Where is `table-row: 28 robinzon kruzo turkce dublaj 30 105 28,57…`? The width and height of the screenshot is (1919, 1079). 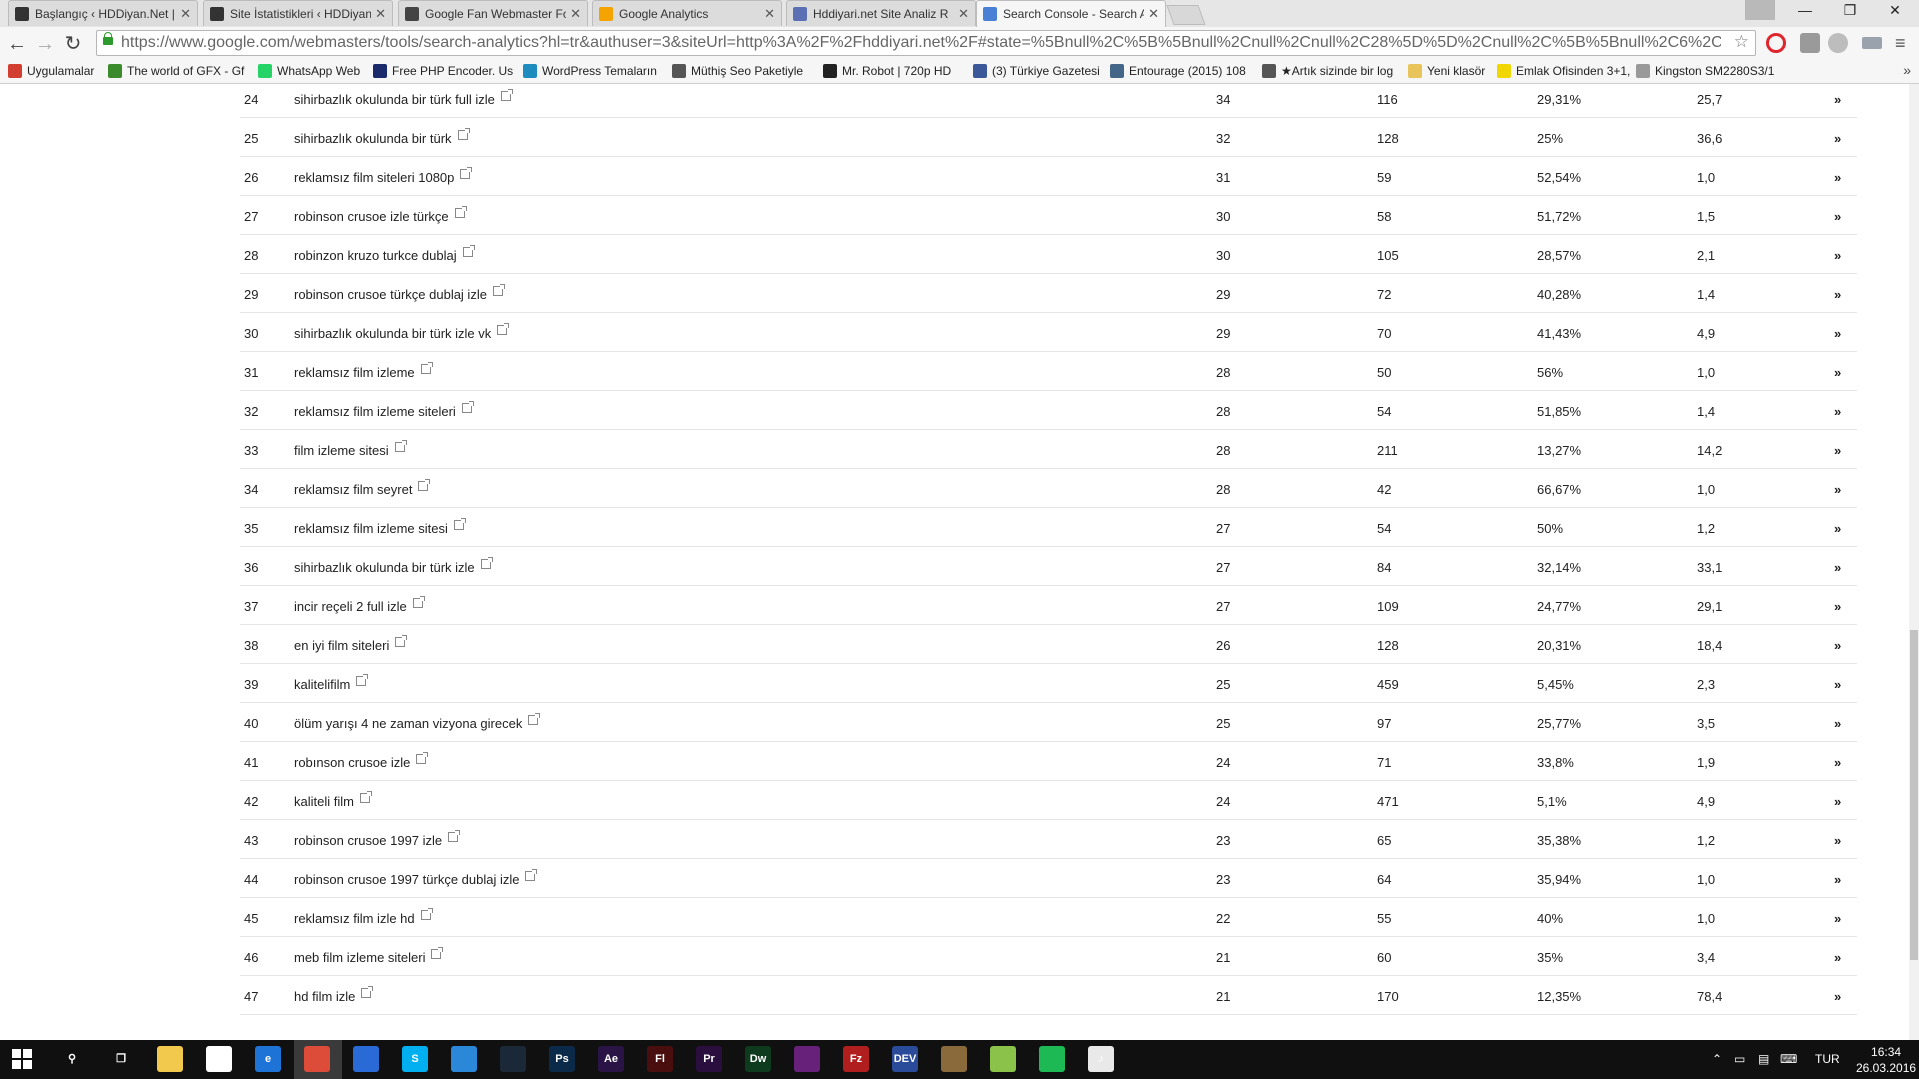
table-row: 28 robinzon kruzo turkce dublaj 30 105 28,57… is located at coordinates (1048, 254).